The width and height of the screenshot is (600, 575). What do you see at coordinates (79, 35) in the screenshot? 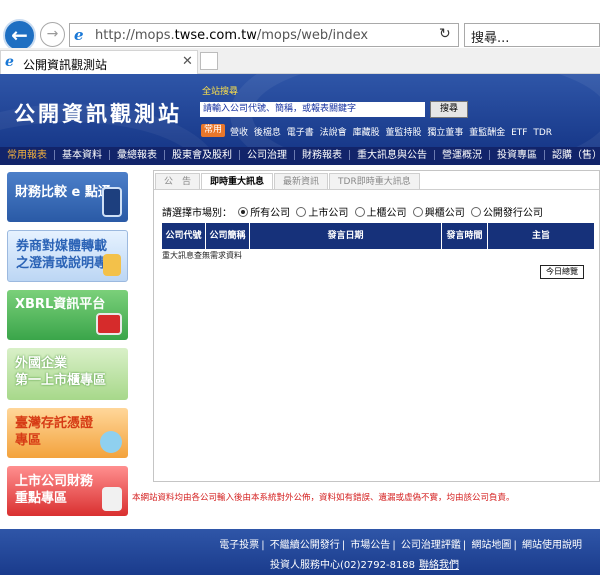
I see `ie-page-icon: e` at bounding box center [79, 35].